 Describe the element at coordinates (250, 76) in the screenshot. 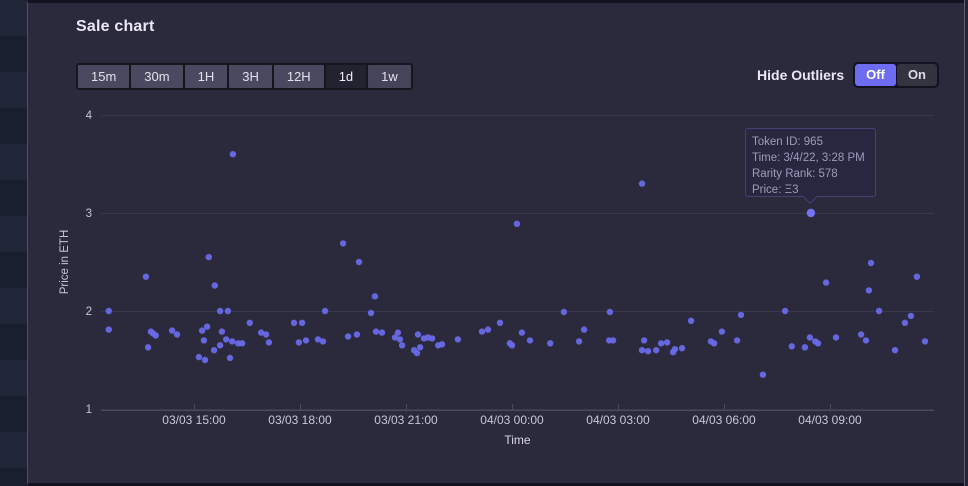

I see `range-button-3h: 3H` at that location.